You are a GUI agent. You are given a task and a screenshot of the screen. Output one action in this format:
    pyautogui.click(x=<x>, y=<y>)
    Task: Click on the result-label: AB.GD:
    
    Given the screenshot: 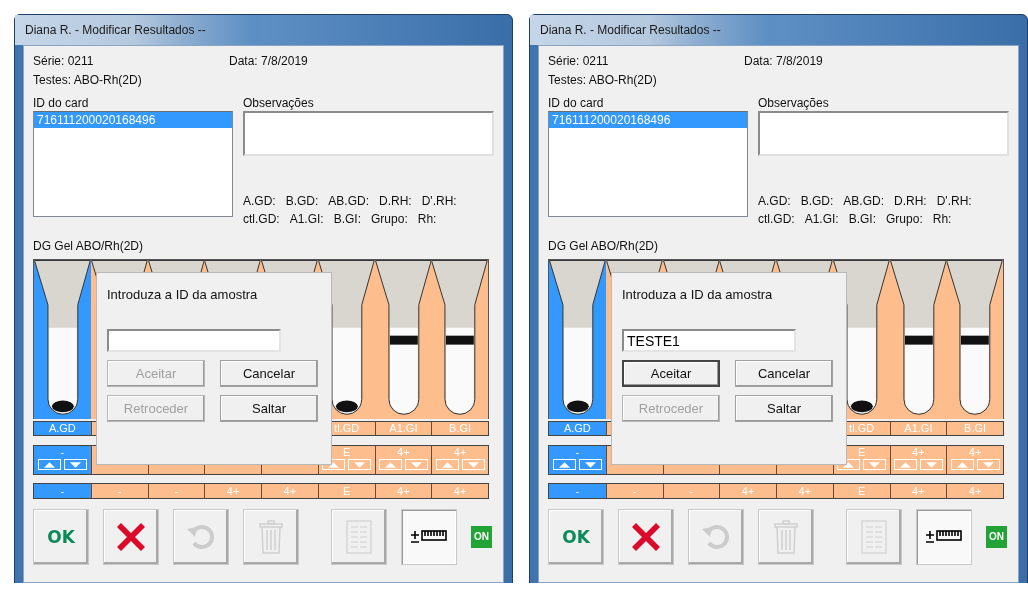 What is the action you would take?
    pyautogui.click(x=349, y=201)
    